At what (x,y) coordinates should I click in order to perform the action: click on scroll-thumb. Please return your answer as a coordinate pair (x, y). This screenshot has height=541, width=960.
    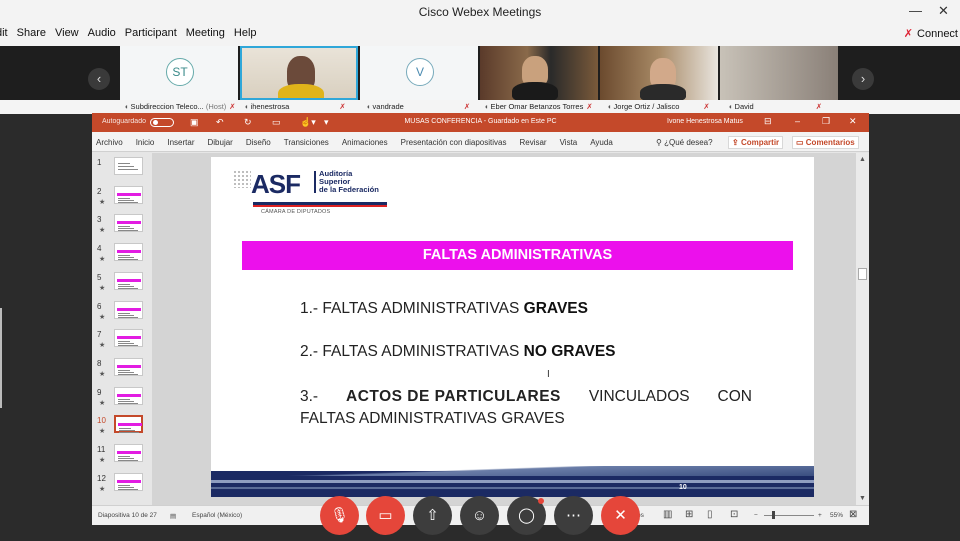
    Looking at the image, I should click on (862, 274).